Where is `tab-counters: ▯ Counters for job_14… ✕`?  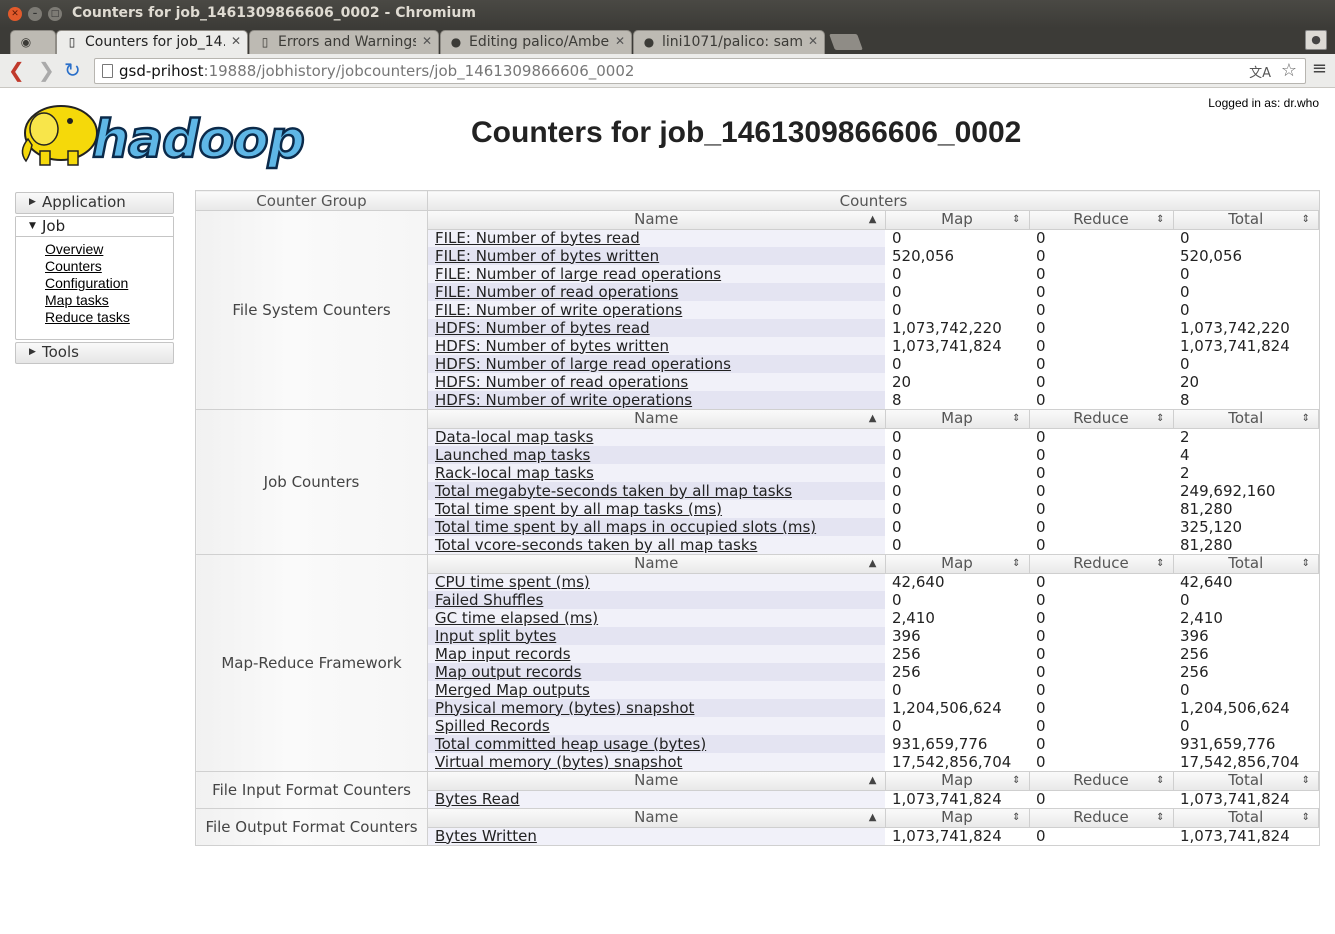 tab-counters: ▯ Counters for job_14… ✕ is located at coordinates (152, 42).